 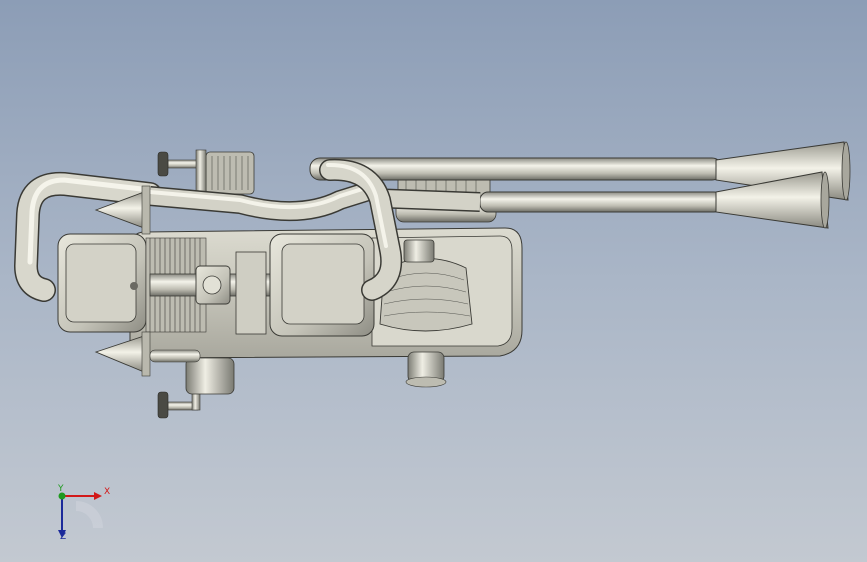 What do you see at coordinates (63, 537) in the screenshot?
I see `z-axis-label: Z` at bounding box center [63, 537].